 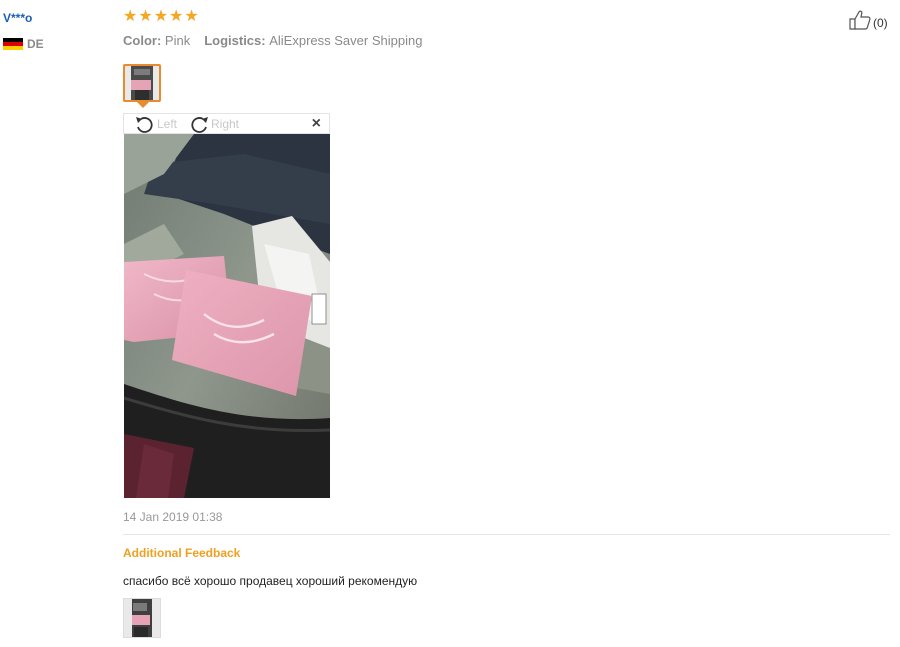 I want to click on logistics-label: Logistics:, so click(x=235, y=40).